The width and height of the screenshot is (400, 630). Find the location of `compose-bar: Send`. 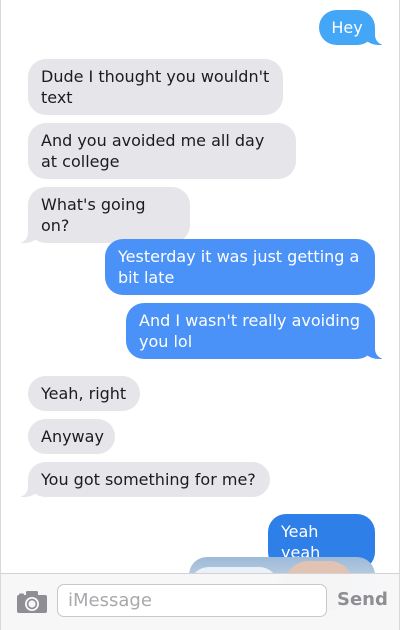

compose-bar: Send is located at coordinates (200, 601).